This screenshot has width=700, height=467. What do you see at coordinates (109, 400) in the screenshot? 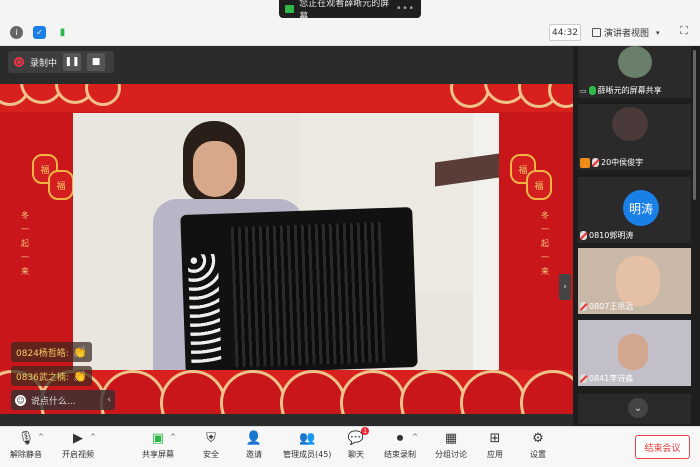
I see `chevron-left-icon: ‹` at bounding box center [109, 400].